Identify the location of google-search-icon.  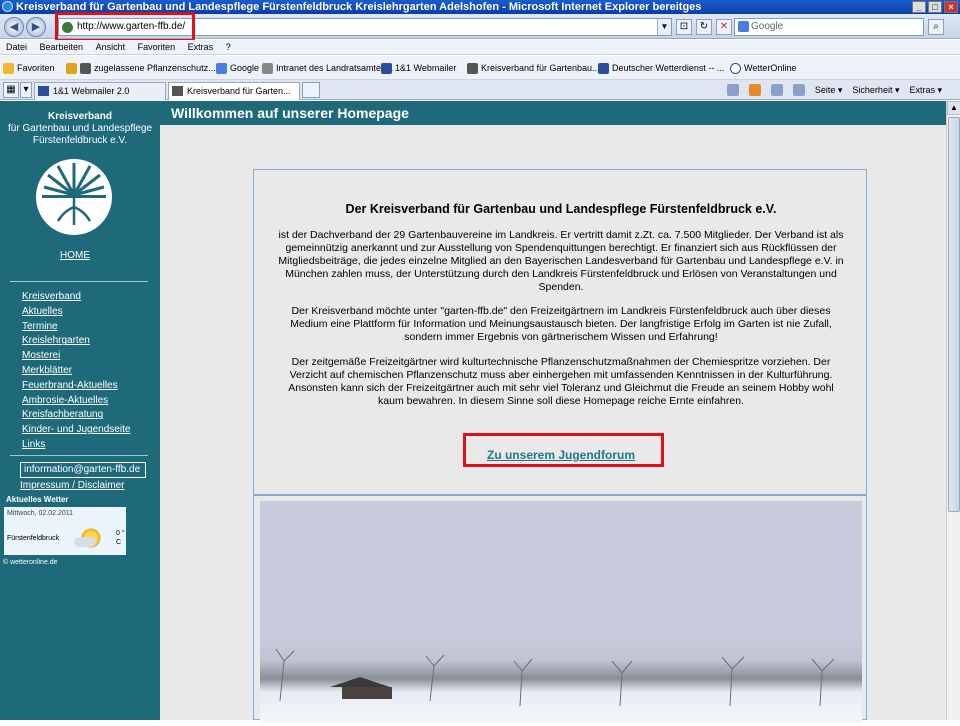
(743, 26).